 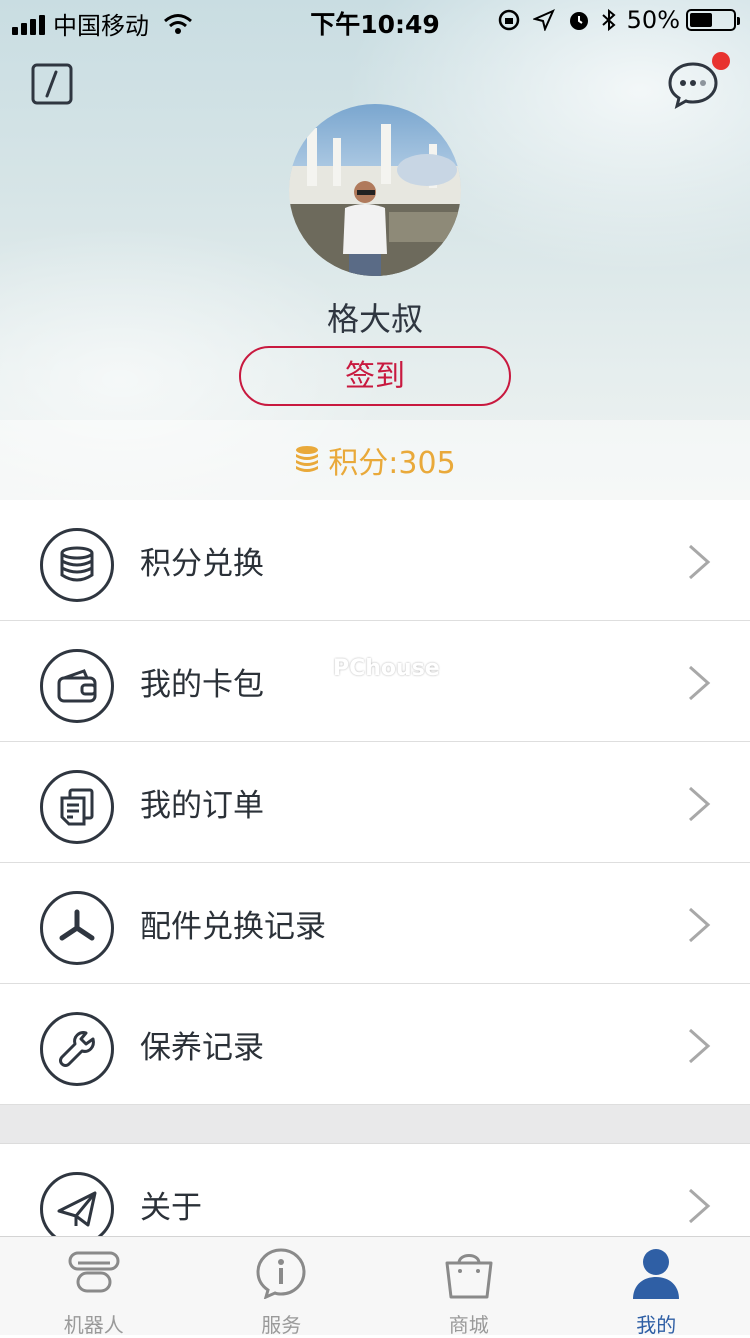 I want to click on watermark: PChouse, so click(x=386, y=668).